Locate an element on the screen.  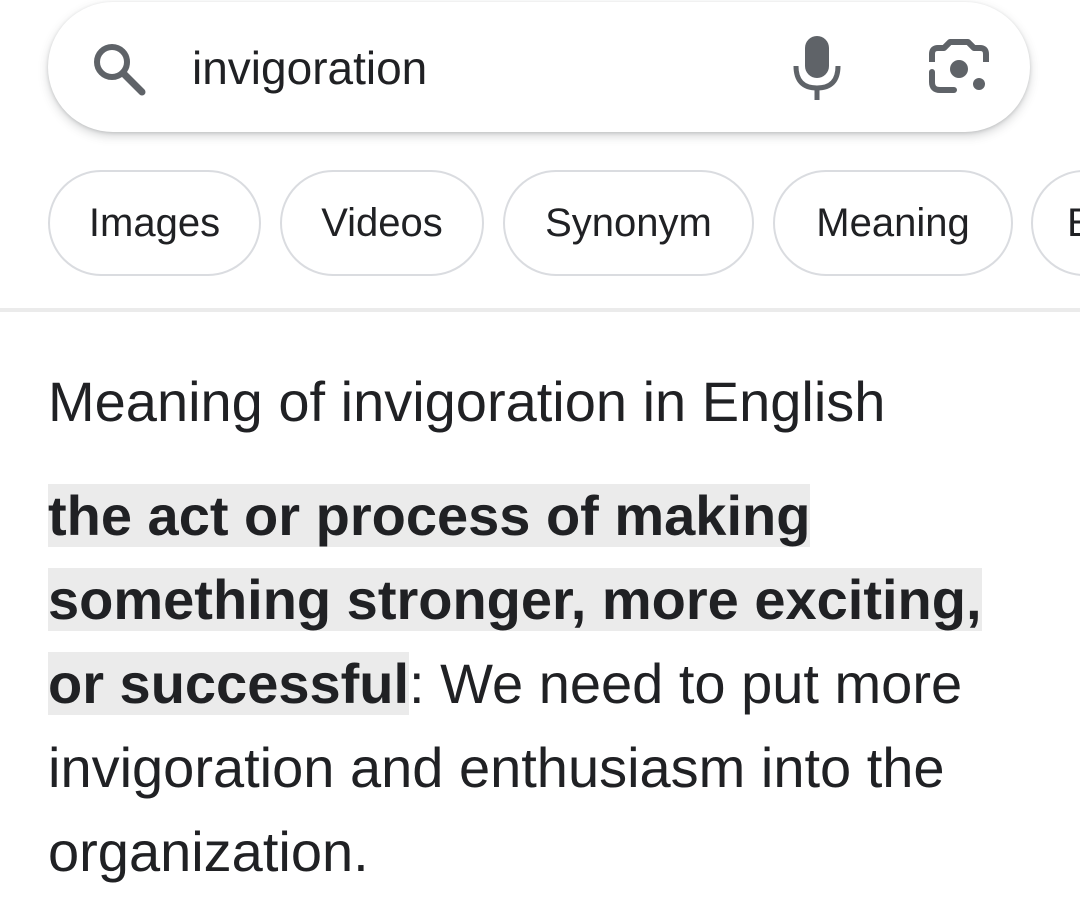
search-icon is located at coordinates (118, 68).